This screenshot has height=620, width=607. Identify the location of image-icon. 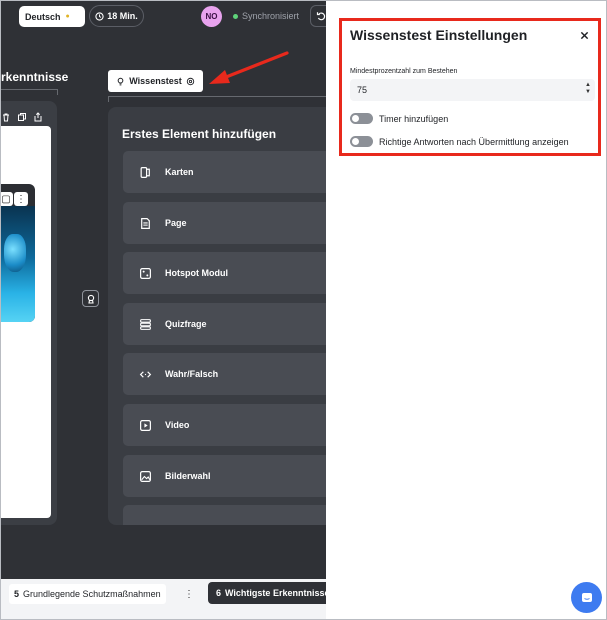
(145, 476).